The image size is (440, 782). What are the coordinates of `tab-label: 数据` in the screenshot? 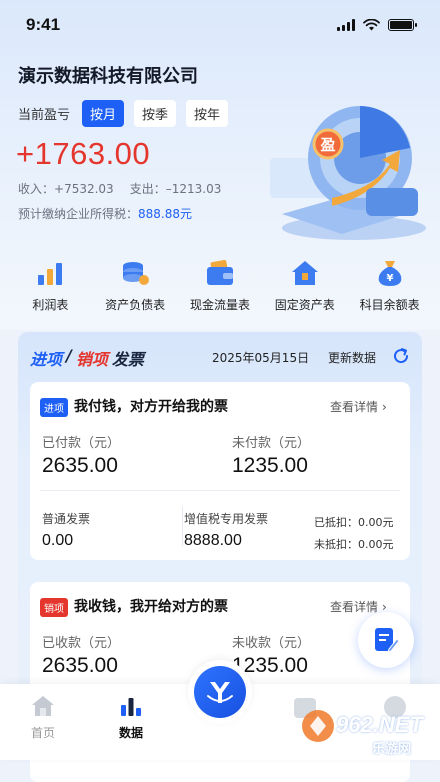 It's located at (130, 733).